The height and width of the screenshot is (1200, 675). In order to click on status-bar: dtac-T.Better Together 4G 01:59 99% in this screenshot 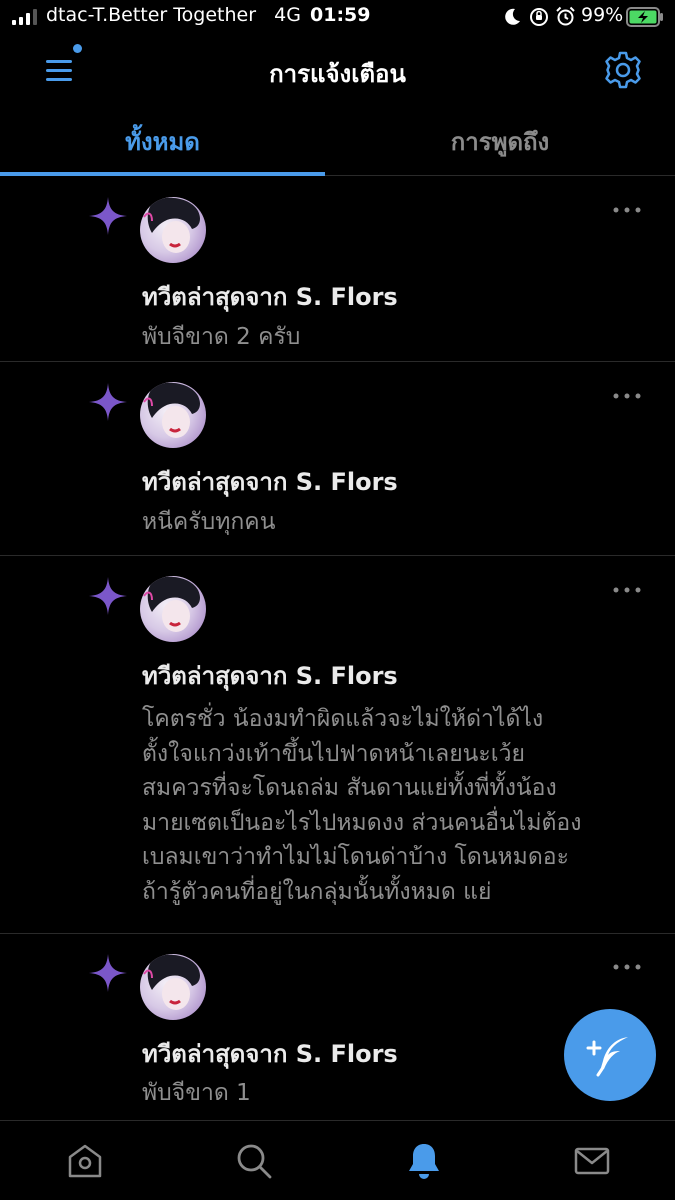, I will do `click(337, 18)`.